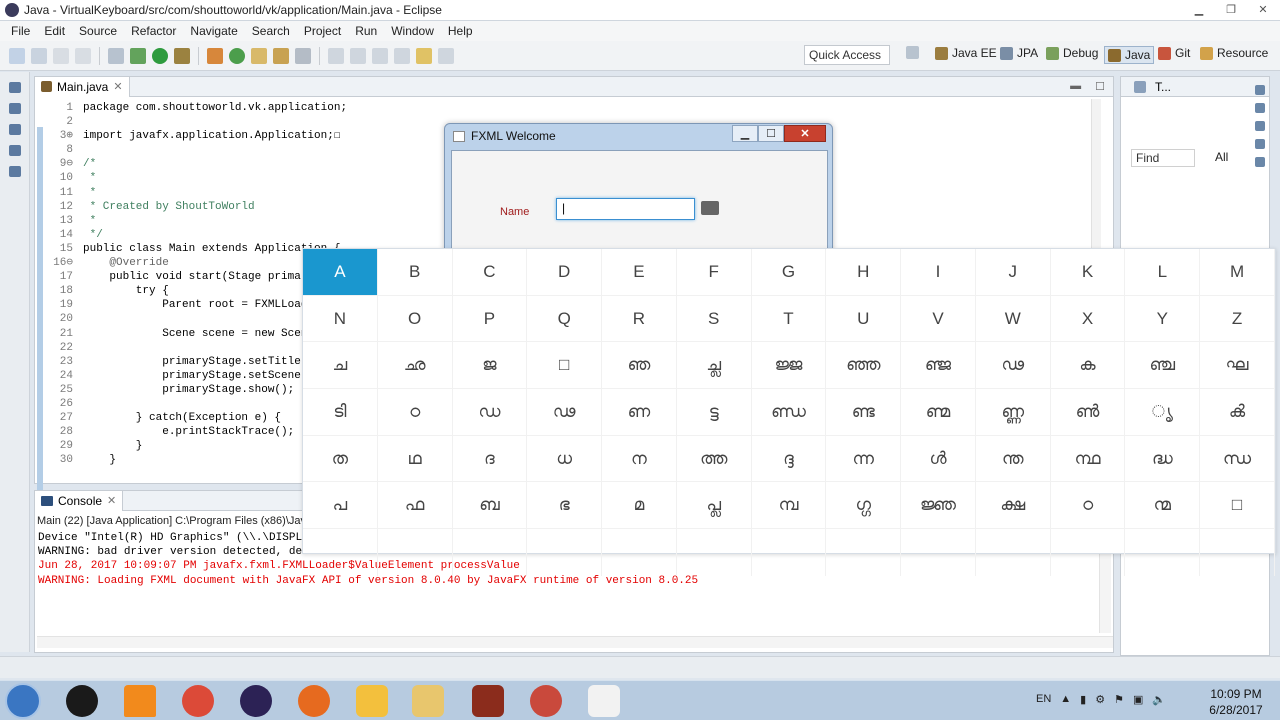 The image size is (1280, 720). What do you see at coordinates (98, 31) in the screenshot?
I see `menu-source: Source` at bounding box center [98, 31].